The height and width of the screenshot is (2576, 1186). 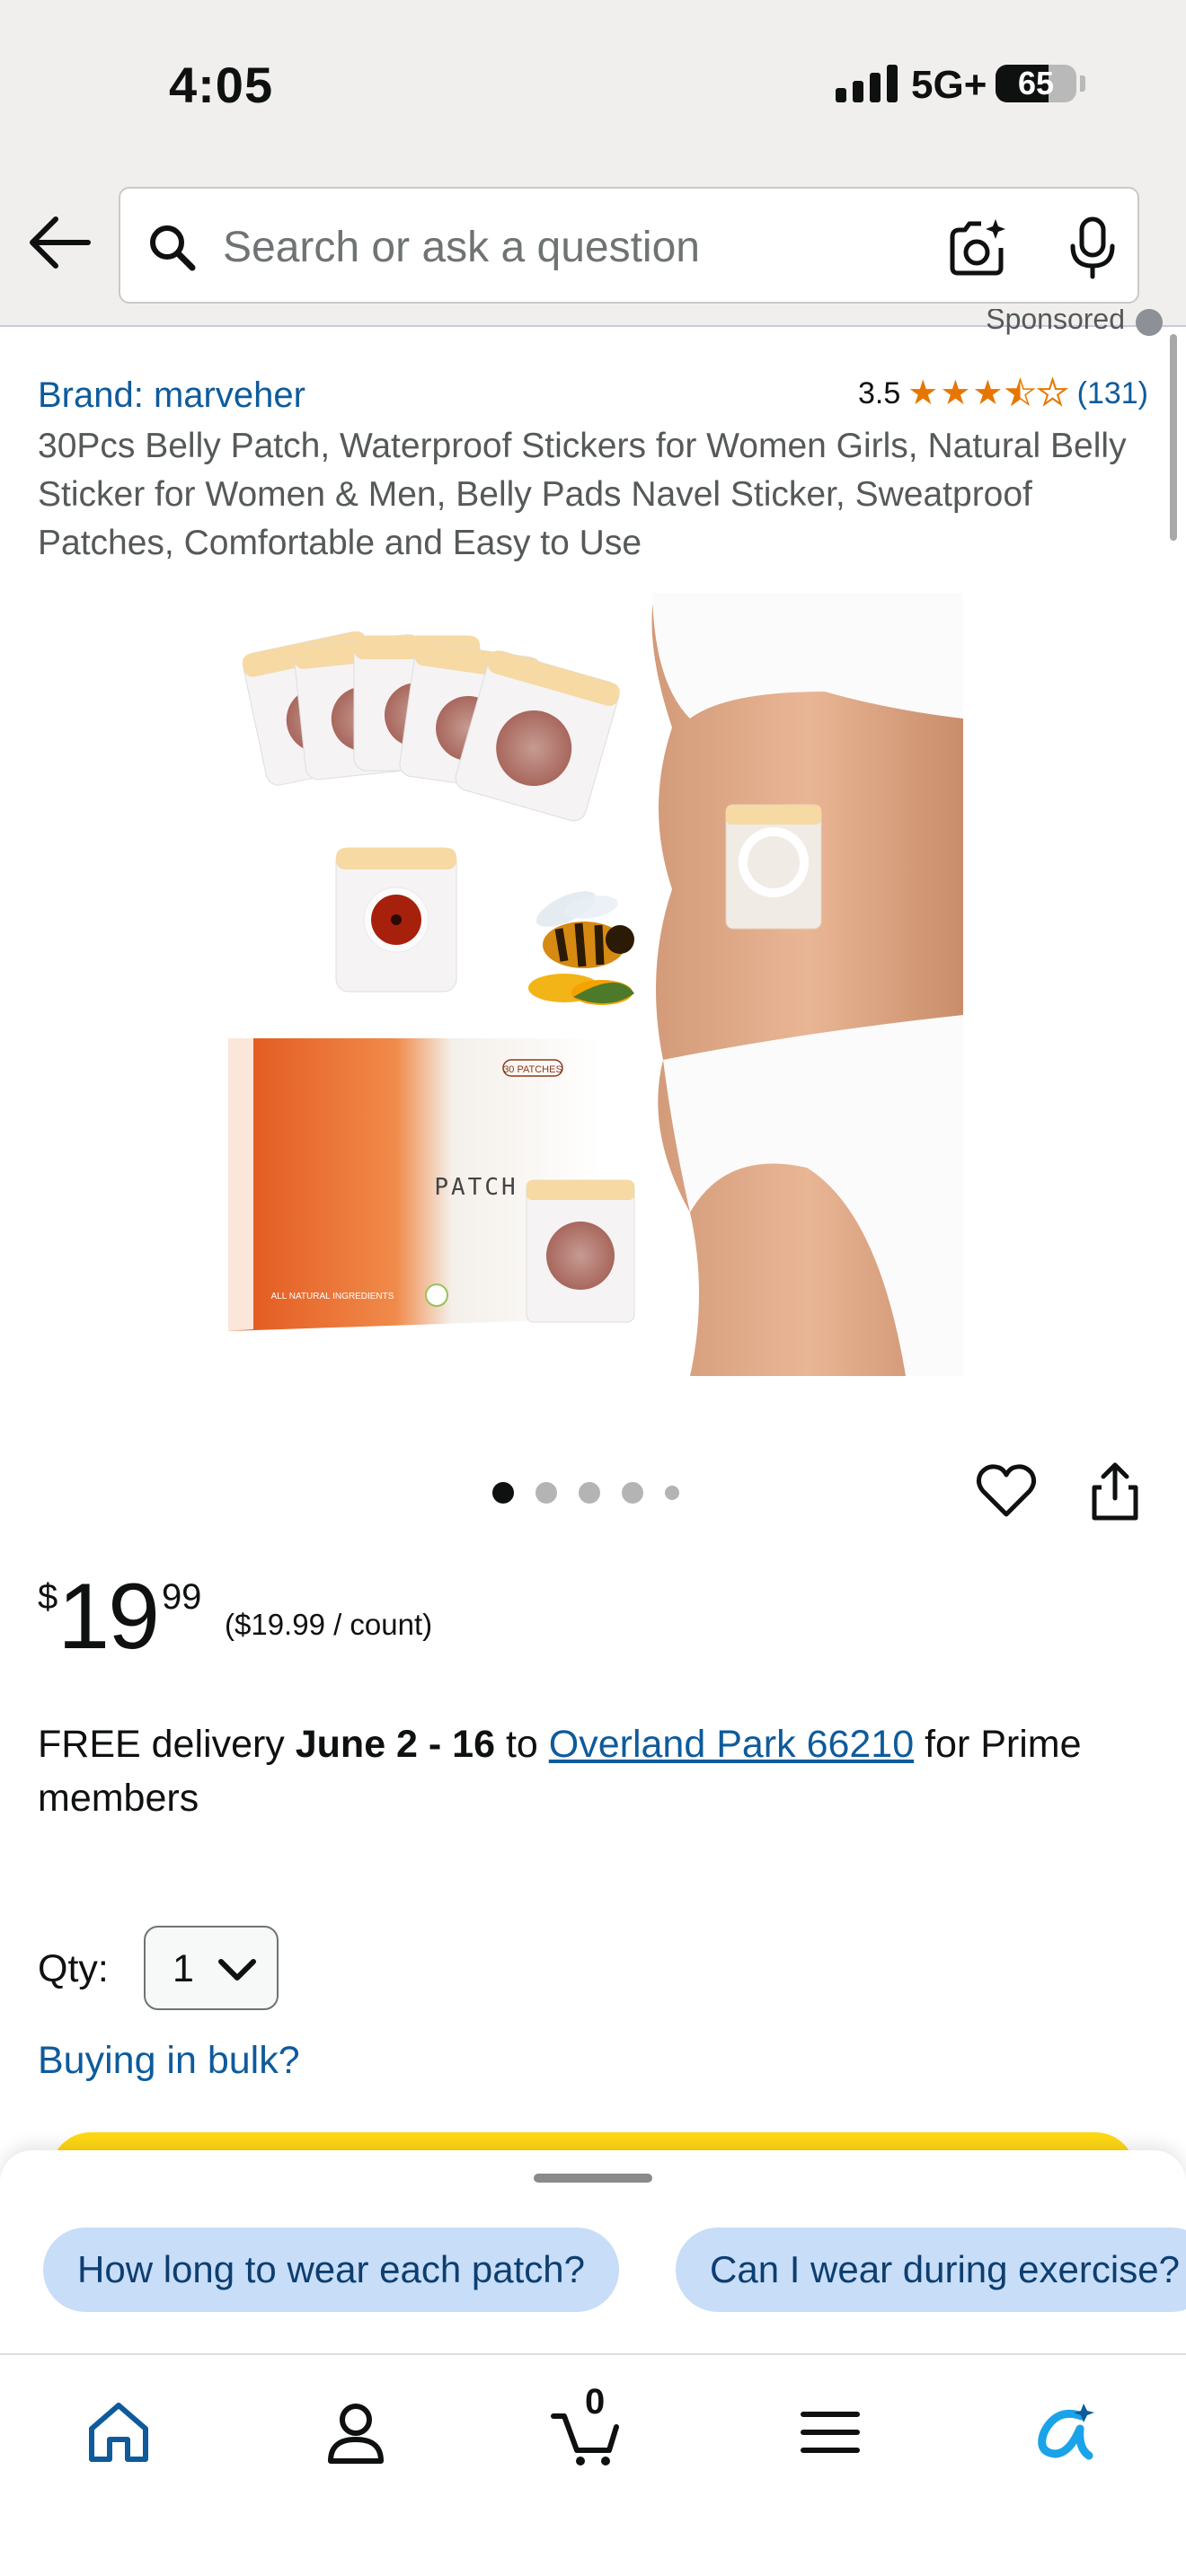 I want to click on microphone-icon, so click(x=1092, y=248).